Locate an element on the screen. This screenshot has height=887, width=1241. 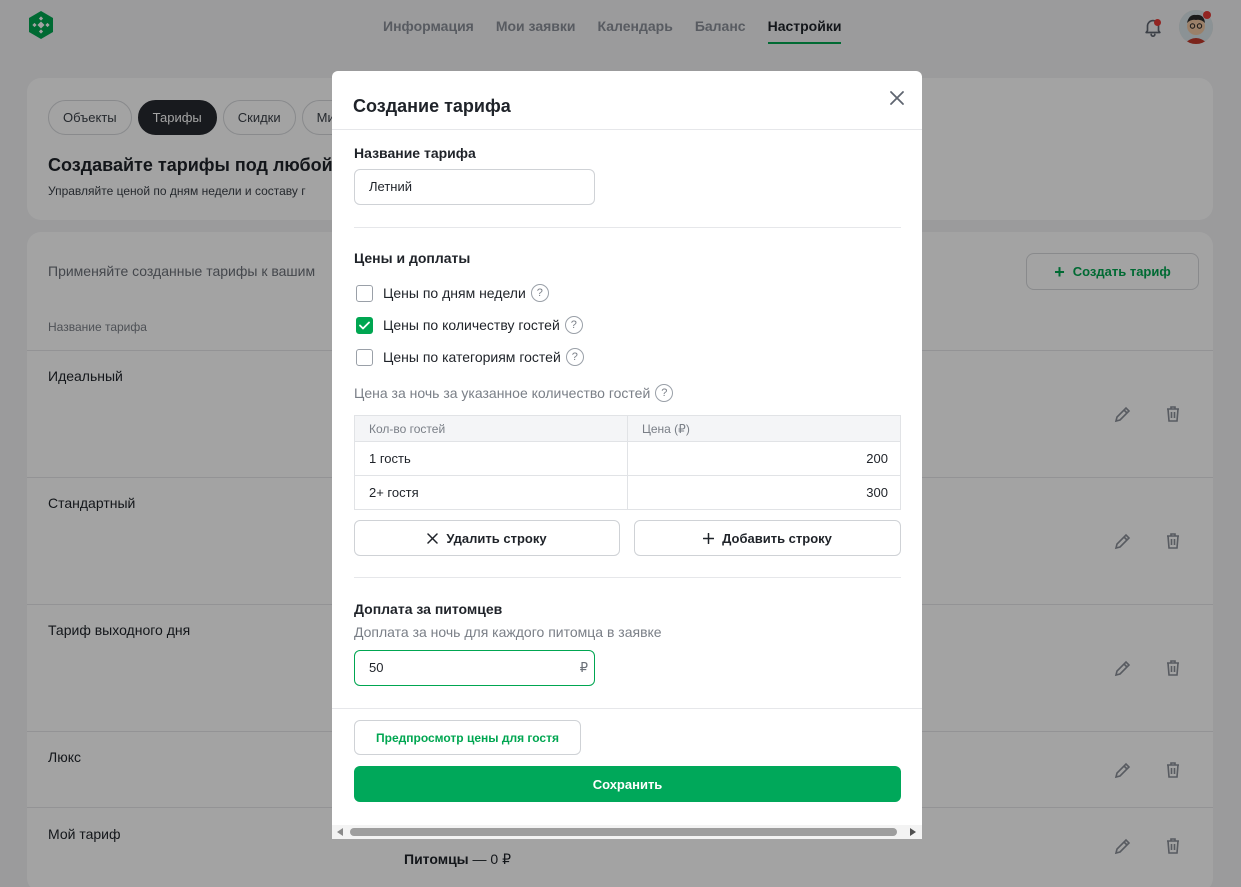
scrollbar-thumb is located at coordinates (623, 832).